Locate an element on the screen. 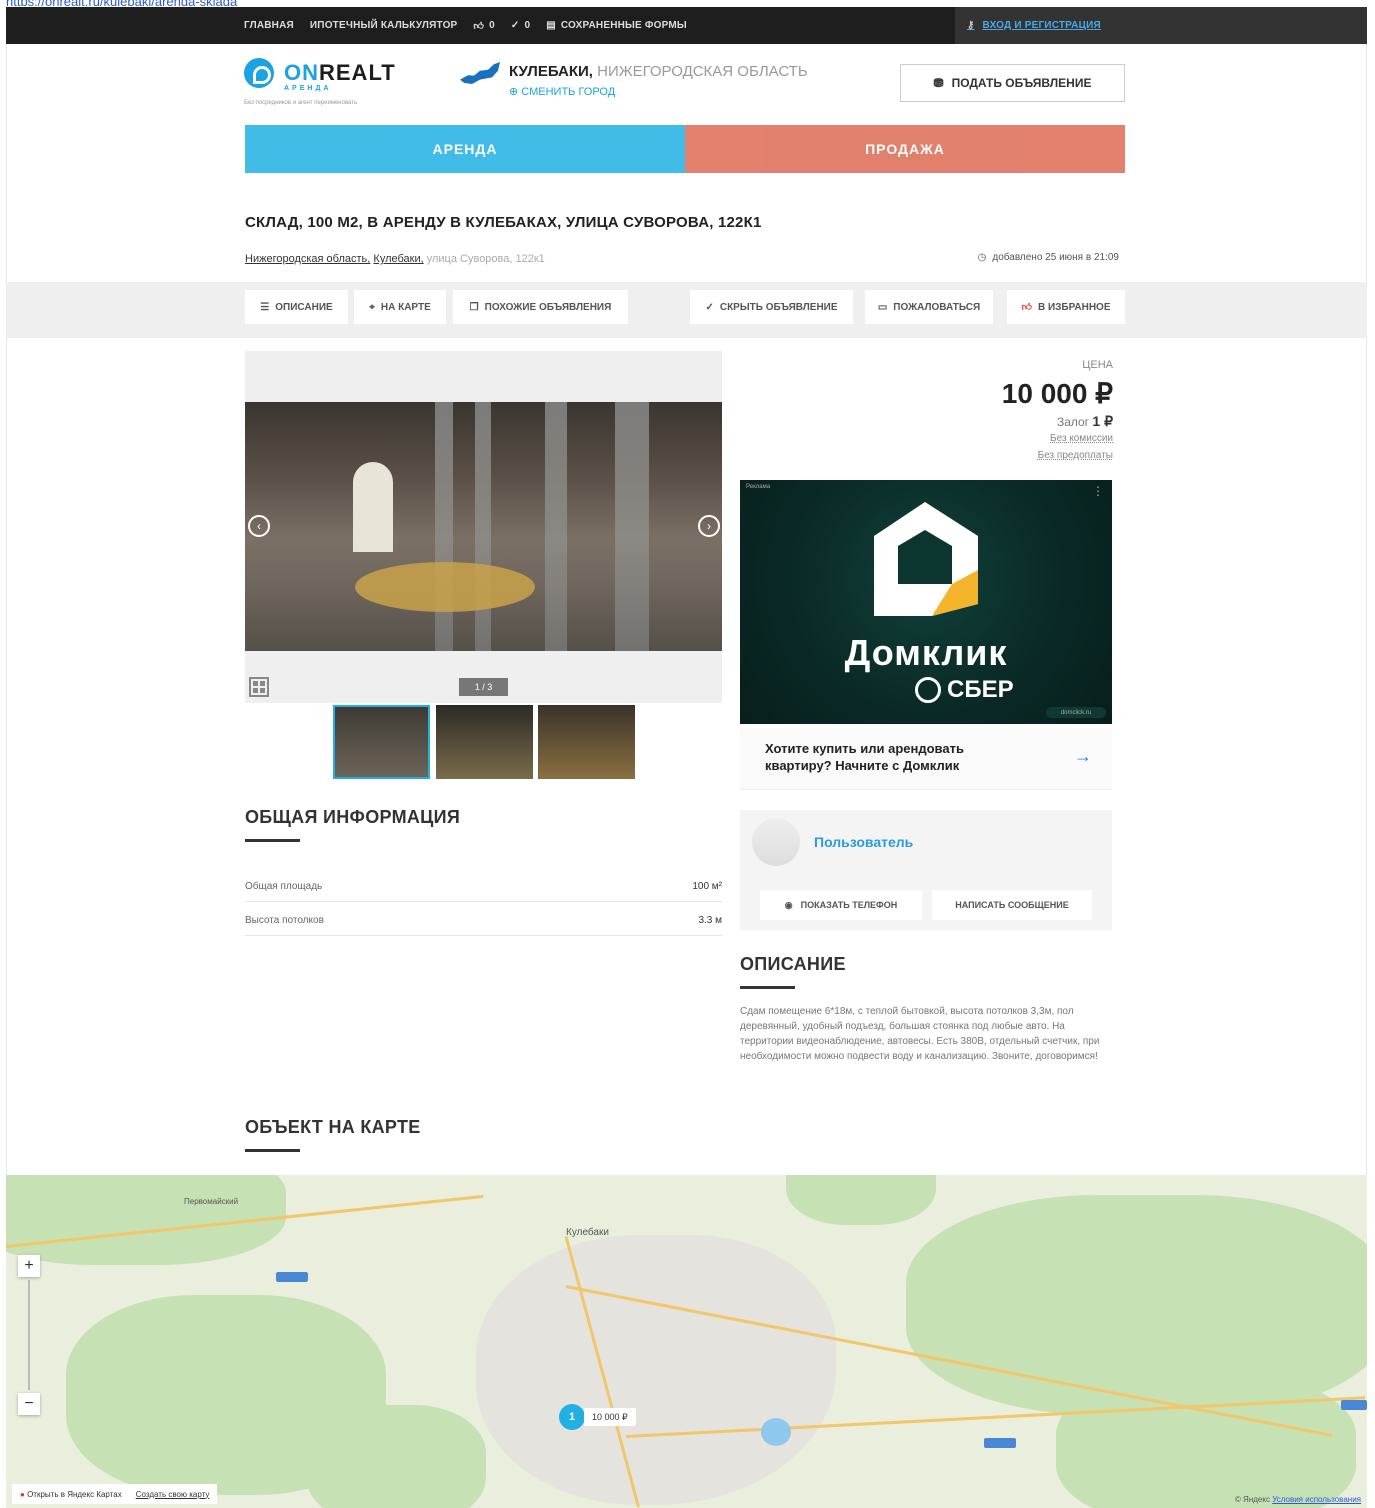  gallery-grid-icon is located at coordinates (259, 687).